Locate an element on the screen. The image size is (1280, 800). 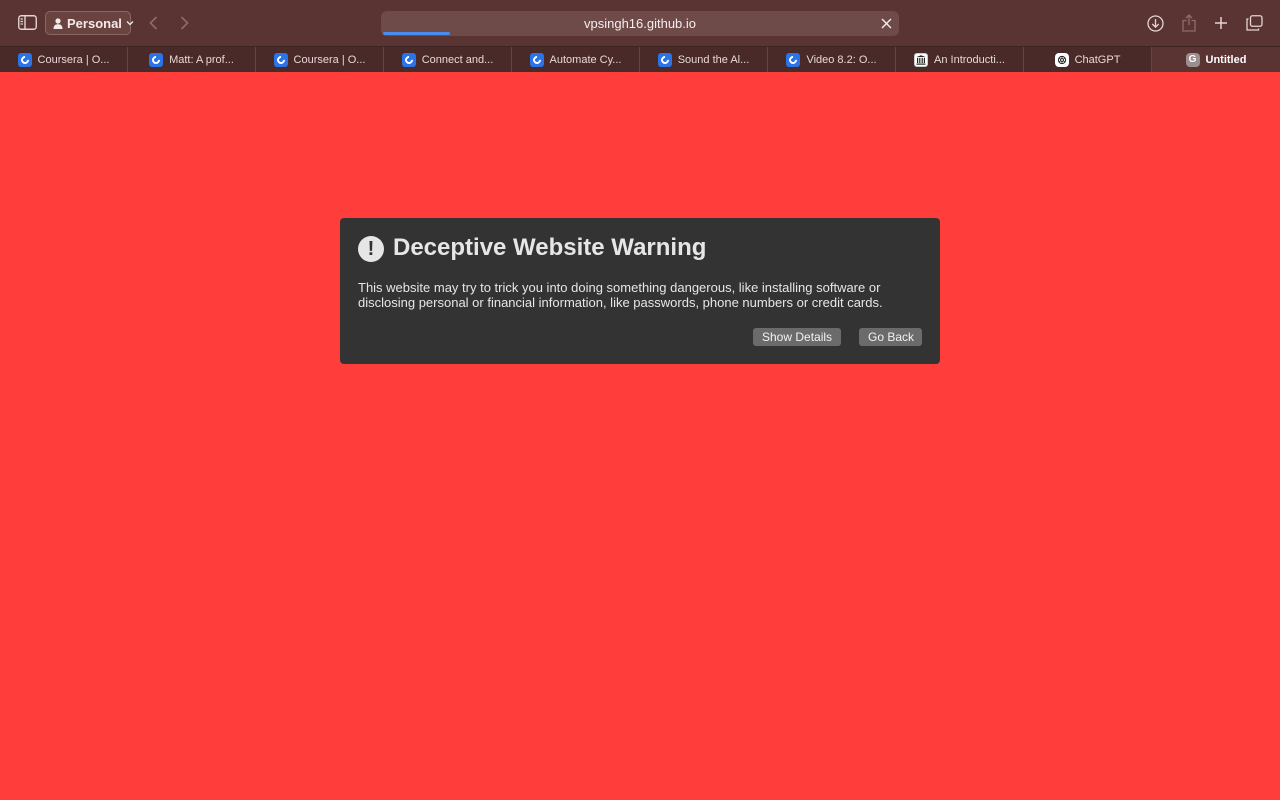
tab-label: Untitled is located at coordinates (1226, 59).